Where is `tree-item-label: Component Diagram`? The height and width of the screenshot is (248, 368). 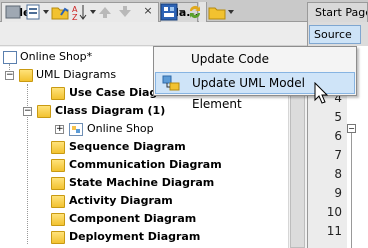 tree-item-label: Component Diagram is located at coordinates (133, 218).